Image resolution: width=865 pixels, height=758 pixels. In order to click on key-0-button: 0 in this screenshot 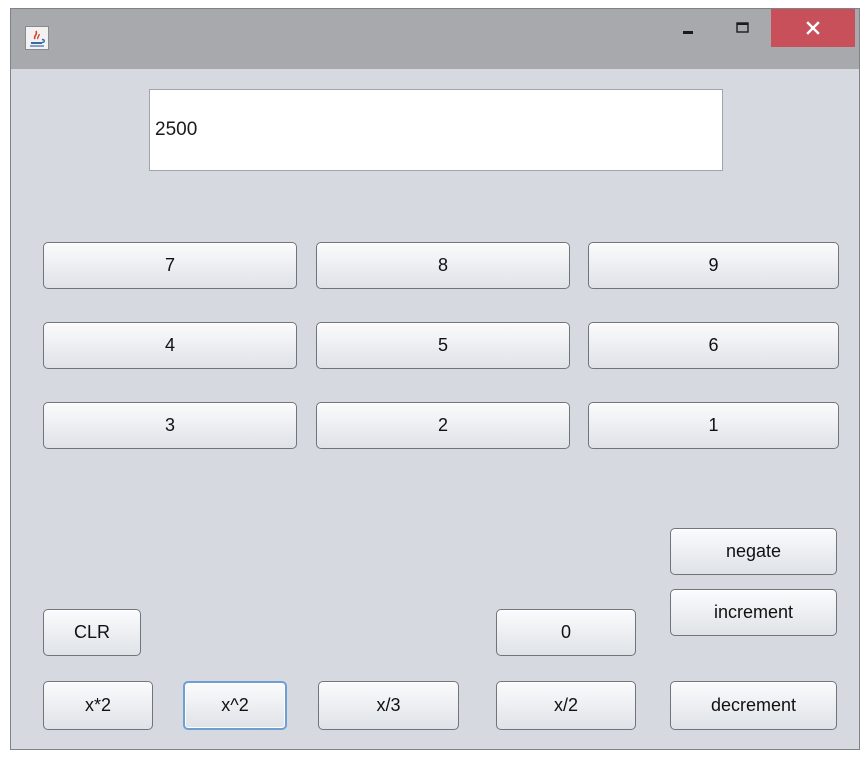, I will do `click(566, 632)`.